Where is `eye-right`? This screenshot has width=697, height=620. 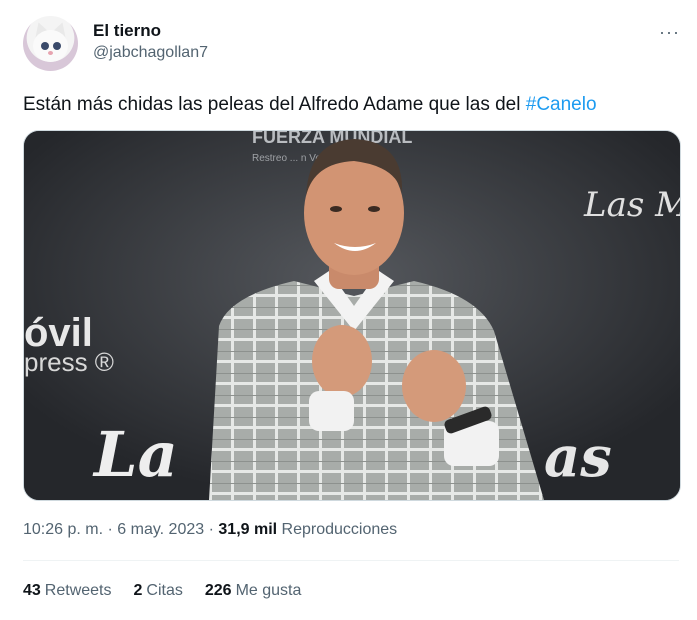 eye-right is located at coordinates (374, 209).